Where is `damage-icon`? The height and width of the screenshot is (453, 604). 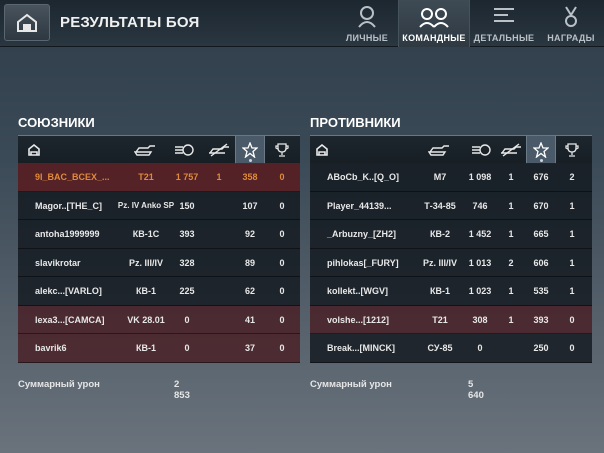
damage-icon is located at coordinates (184, 150).